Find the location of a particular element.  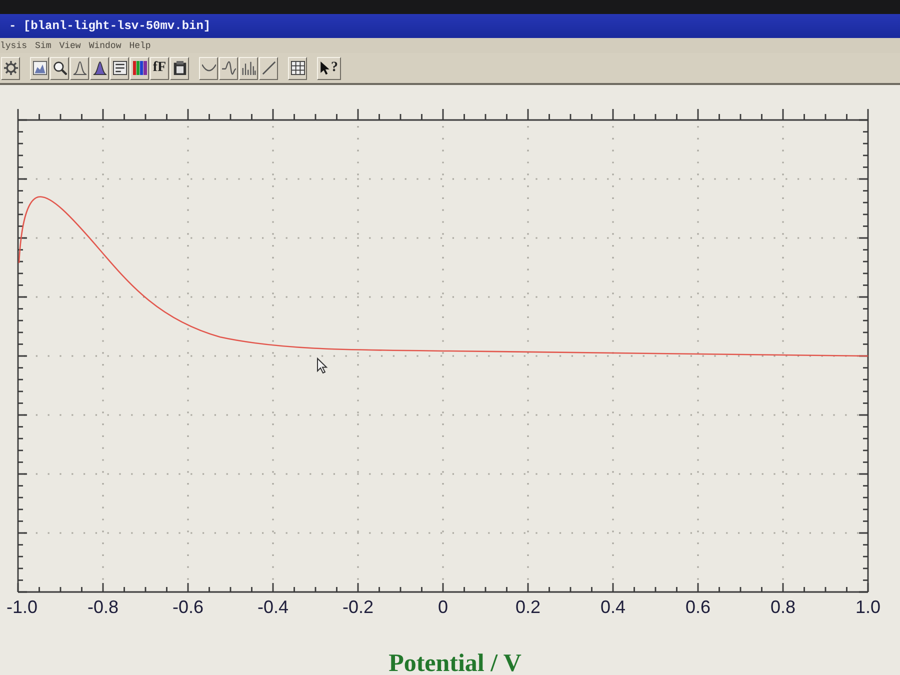

graph-button is located at coordinates (39, 68).